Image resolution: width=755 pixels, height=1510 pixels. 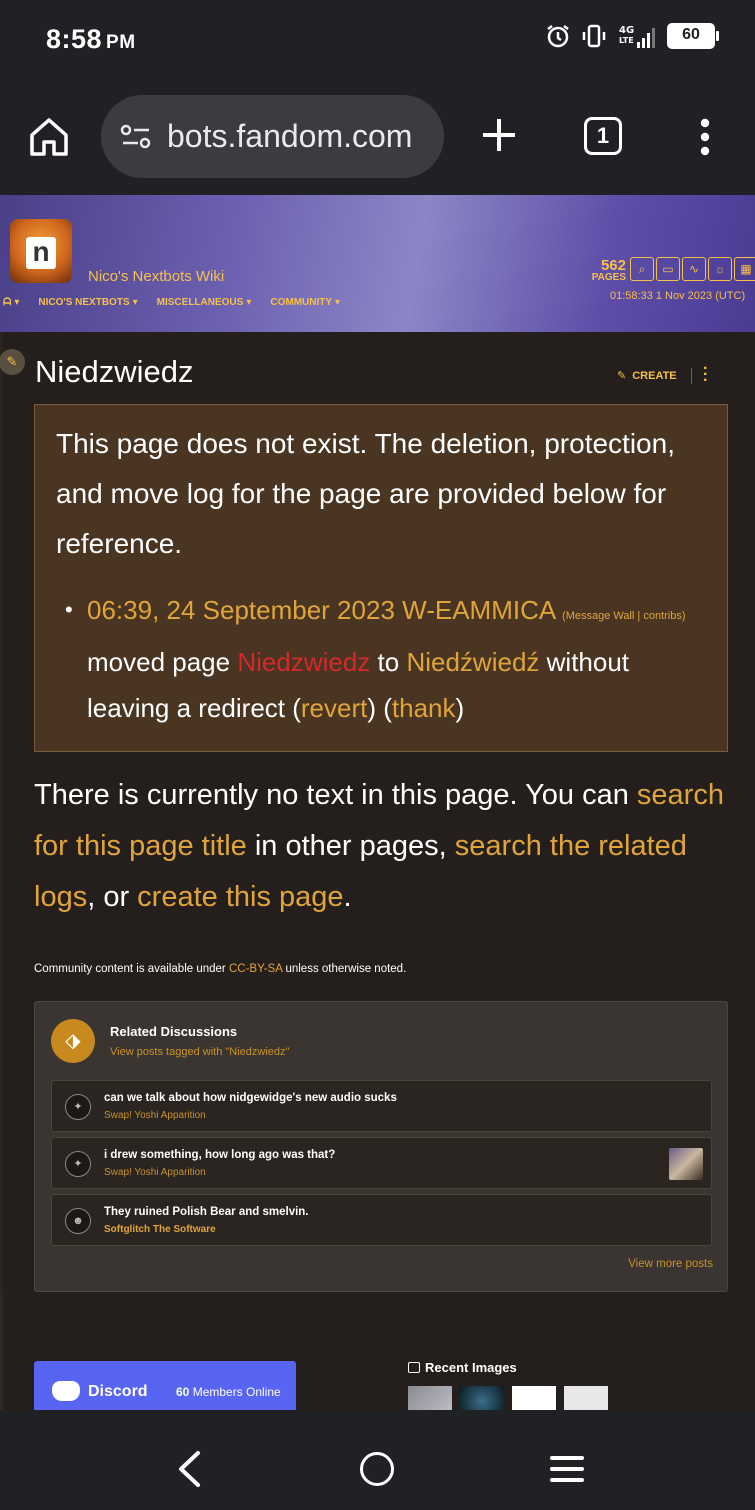 What do you see at coordinates (74, 39) in the screenshot?
I see `time-text: 8:58` at bounding box center [74, 39].